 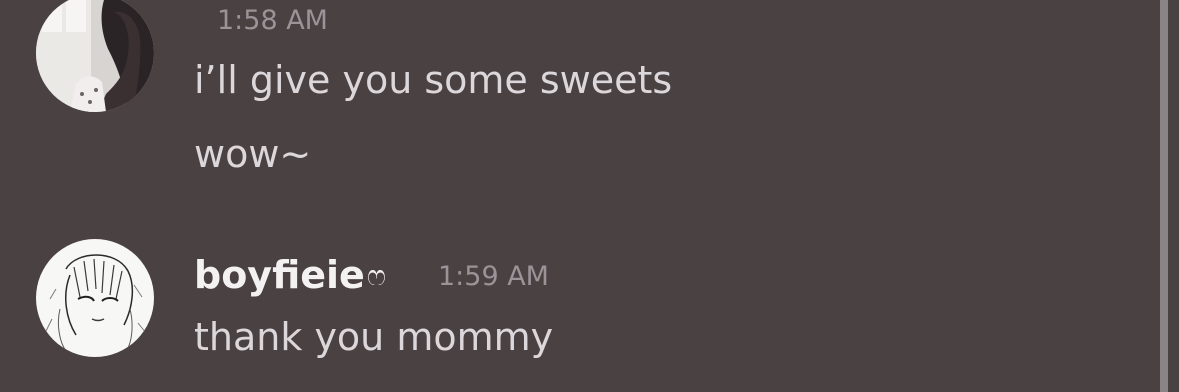 I want to click on avatar-drawing, so click(x=95, y=298).